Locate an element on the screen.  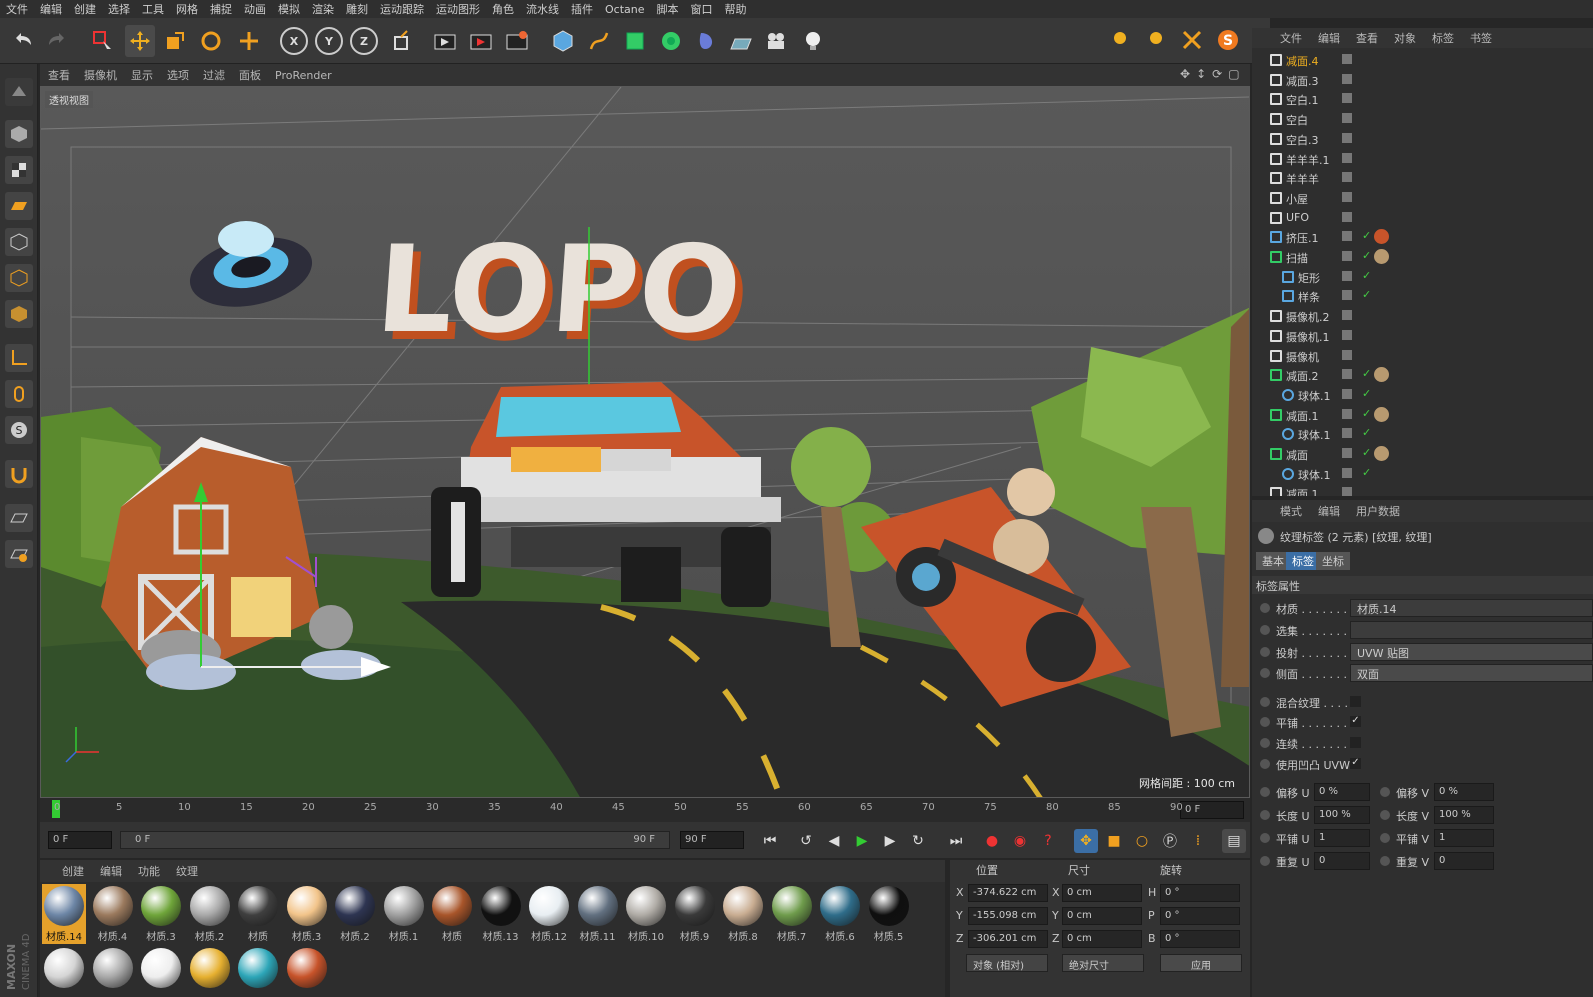
object-row: 减面.1 is located at coordinates (1422, 489).